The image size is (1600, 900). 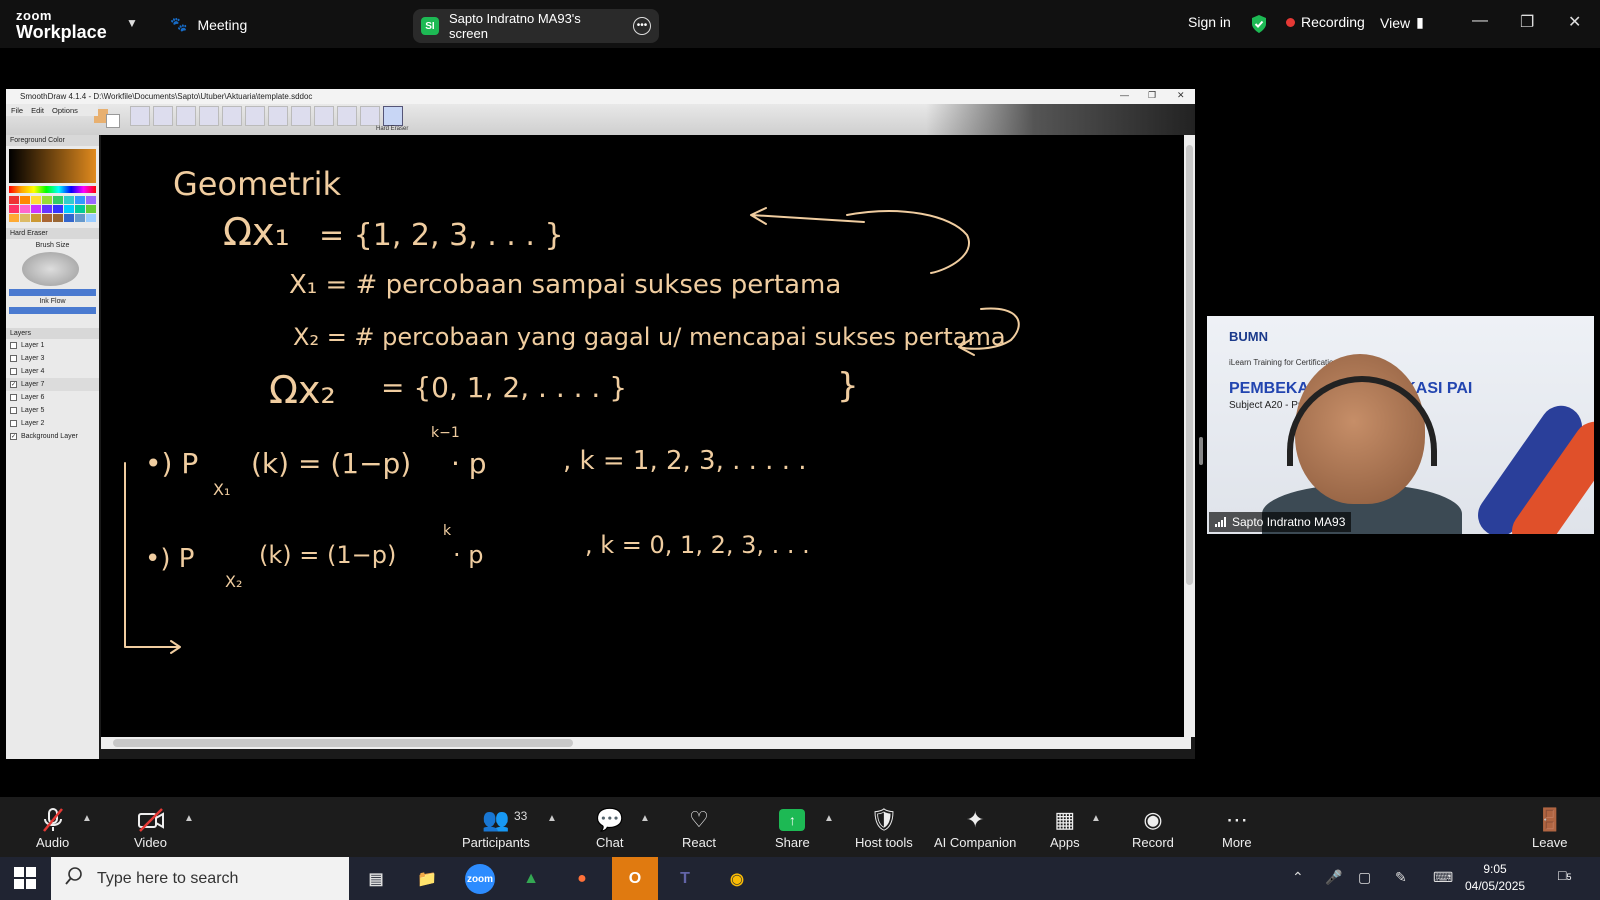 What do you see at coordinates (642, 26) in the screenshot?
I see `more-options-icon: •••` at bounding box center [642, 26].